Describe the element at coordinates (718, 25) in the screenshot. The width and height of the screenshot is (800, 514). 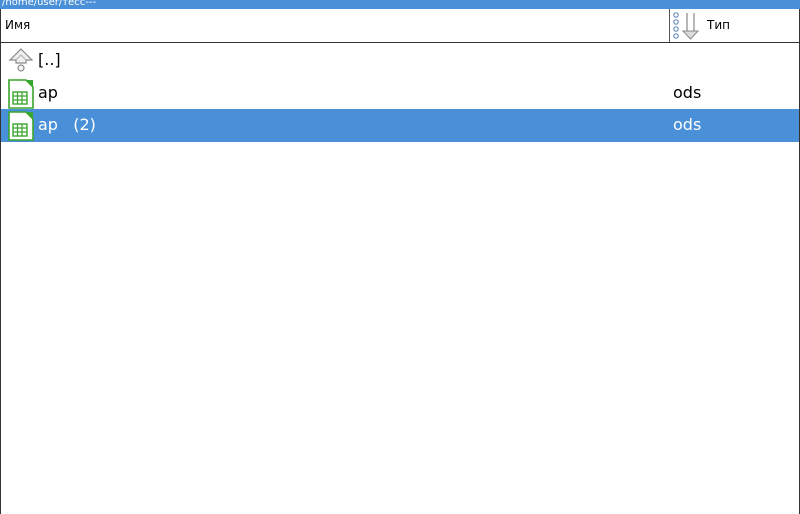
I see `column-type-label: Тип` at that location.